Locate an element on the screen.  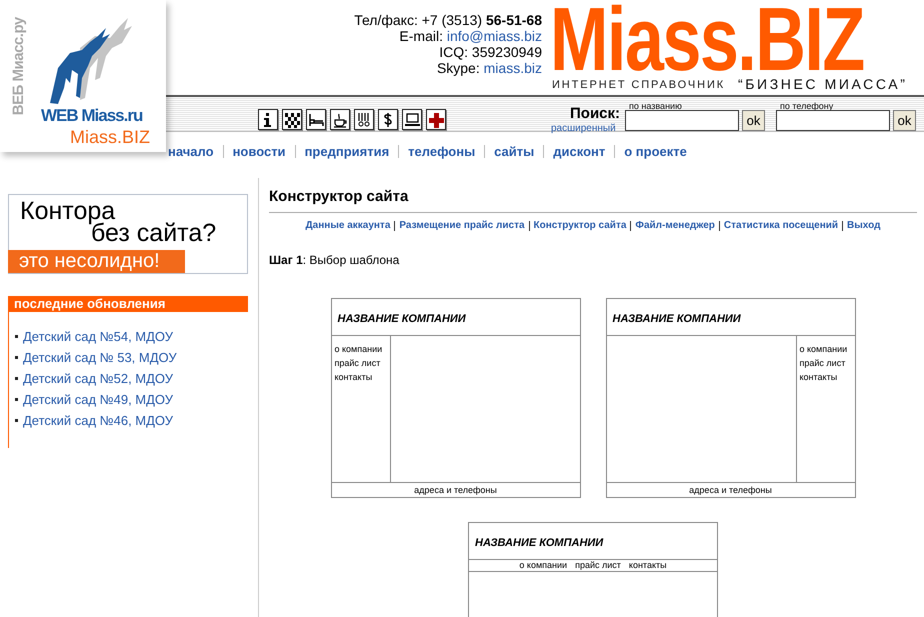
icq-line: ICQ: 359230949 is located at coordinates (490, 52).